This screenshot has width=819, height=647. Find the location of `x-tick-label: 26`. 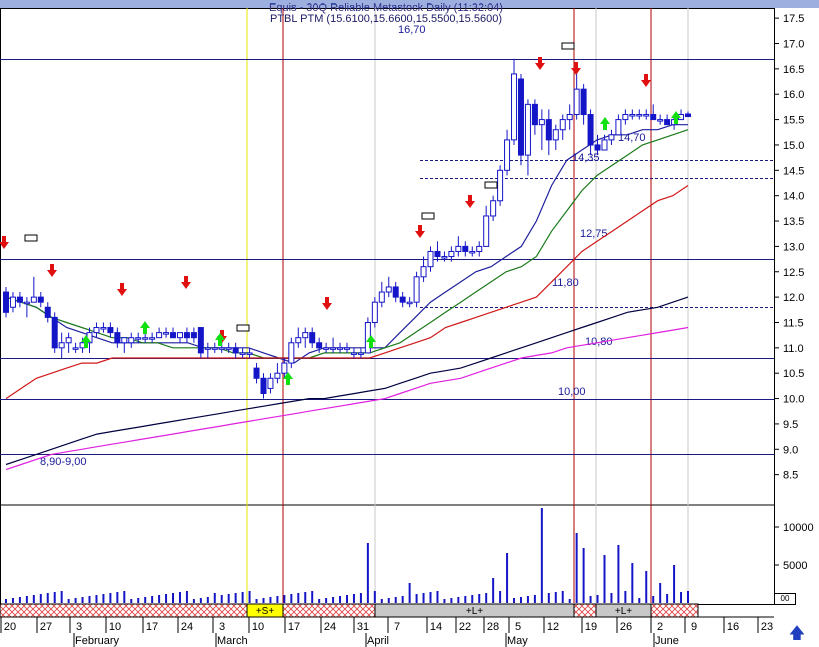

x-tick-label: 26 is located at coordinates (626, 627).